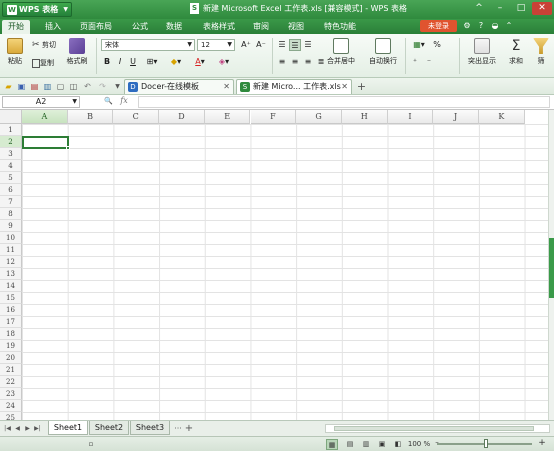 Image resolution: width=554 pixels, height=451 pixels. I want to click on column-header: I, so click(410, 117).